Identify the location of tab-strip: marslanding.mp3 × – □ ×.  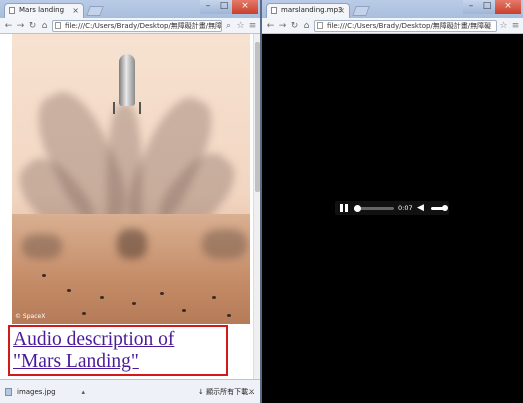
(392, 9).